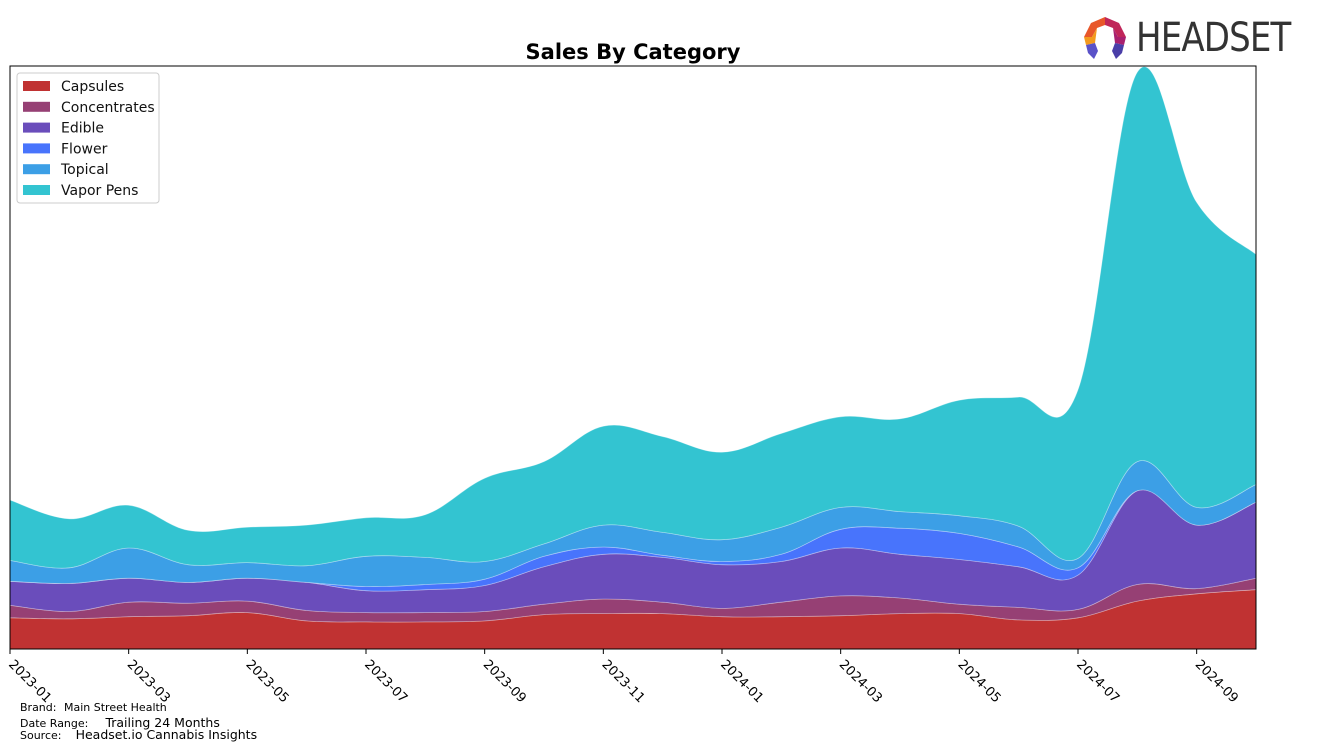 This screenshot has width=1320, height=746. I want to click on legend-label: Vapor Pens, so click(99, 191).